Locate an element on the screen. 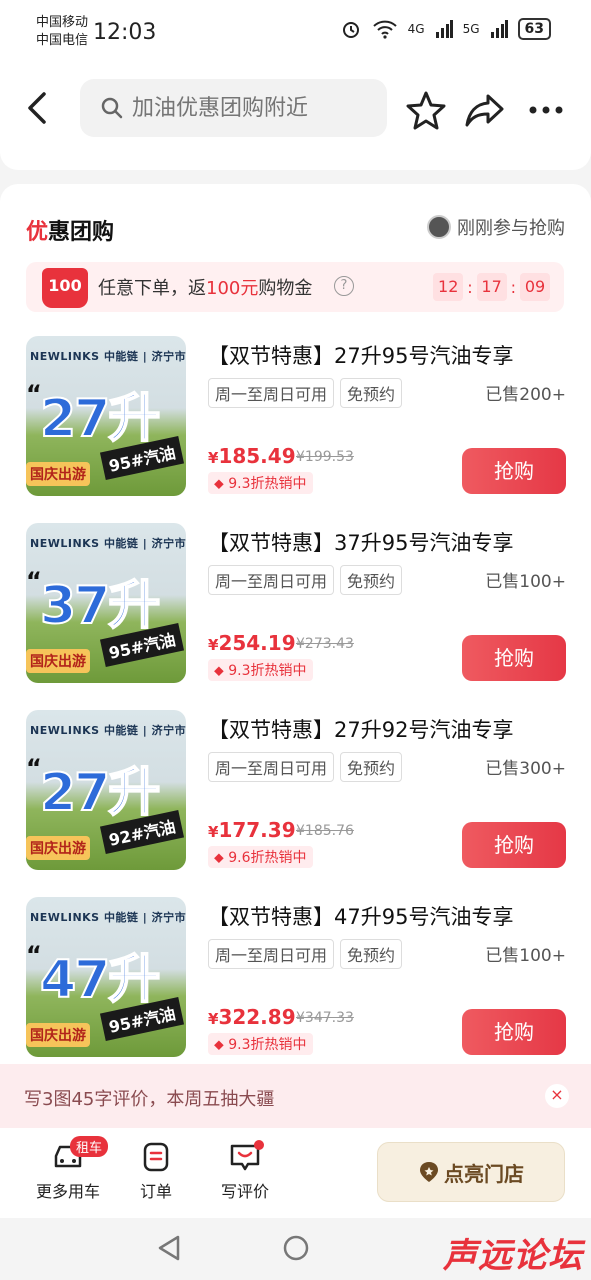 Image resolution: width=591 pixels, height=1280 pixels. product-thumbnail: NEWLINKS 中能链 | 济宁市适用 “ 47升 95#汽油 国庆出游 is located at coordinates (106, 977).